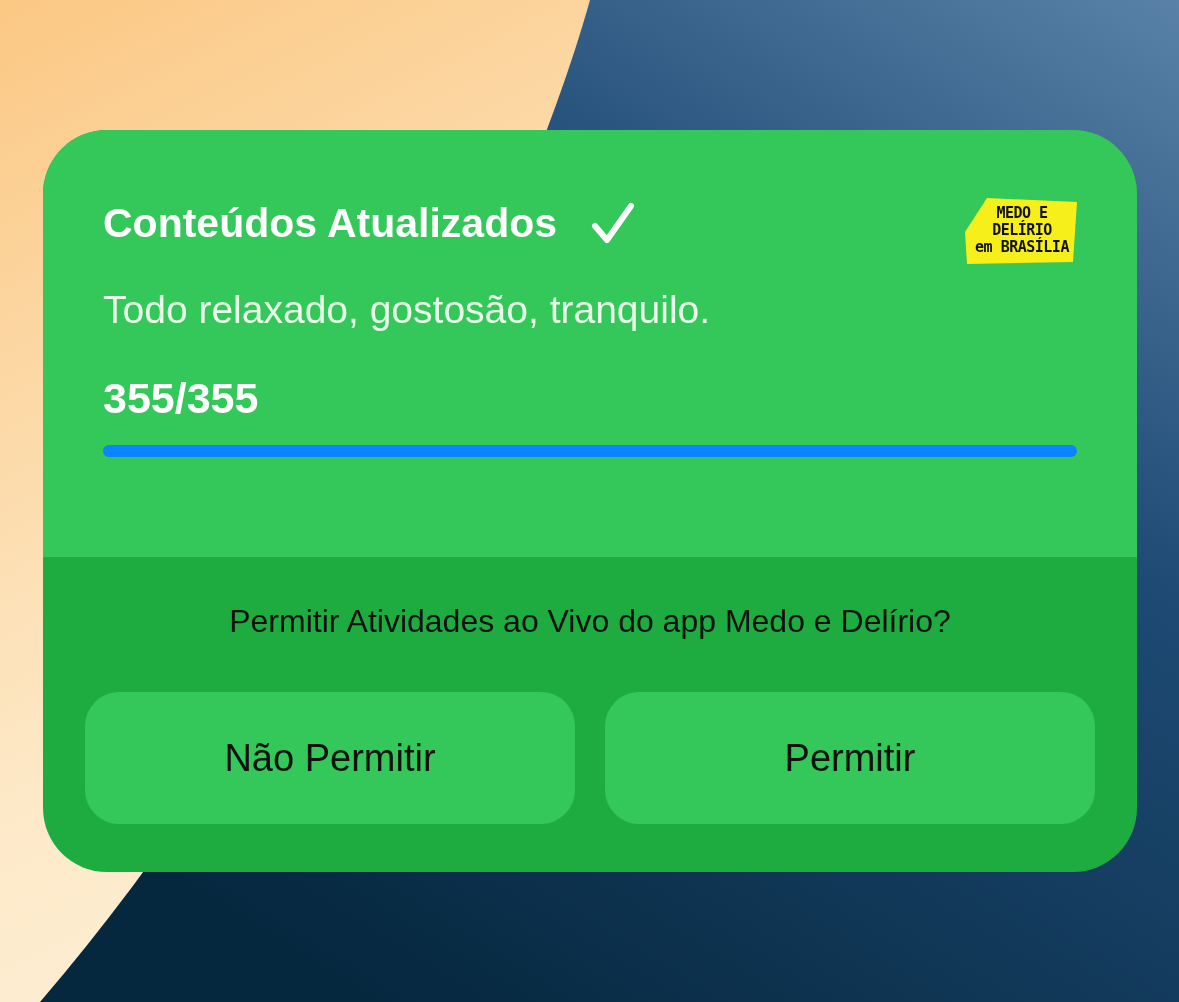 Image resolution: width=1179 pixels, height=1002 pixels. What do you see at coordinates (613, 223) in the screenshot?
I see `checkmark-icon` at bounding box center [613, 223].